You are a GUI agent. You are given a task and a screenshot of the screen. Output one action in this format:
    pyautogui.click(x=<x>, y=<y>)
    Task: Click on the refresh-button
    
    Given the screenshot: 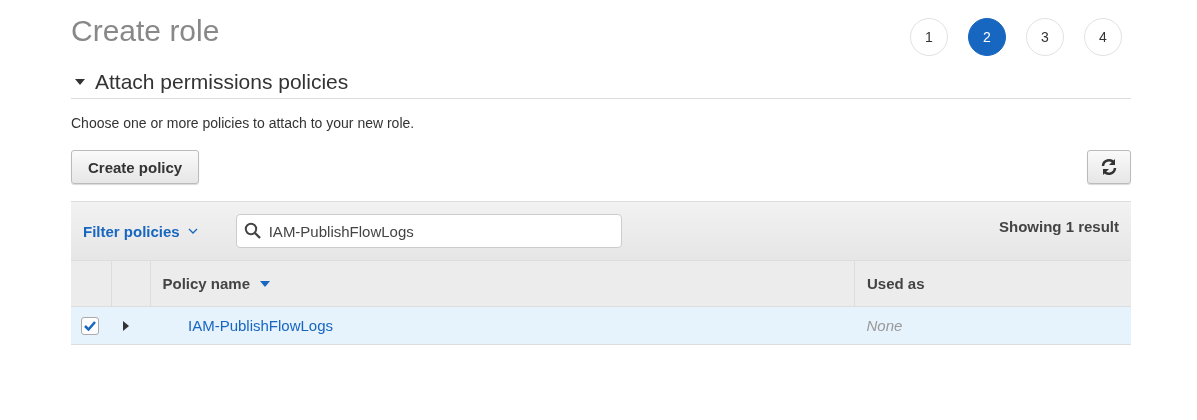 What is the action you would take?
    pyautogui.click(x=1109, y=167)
    